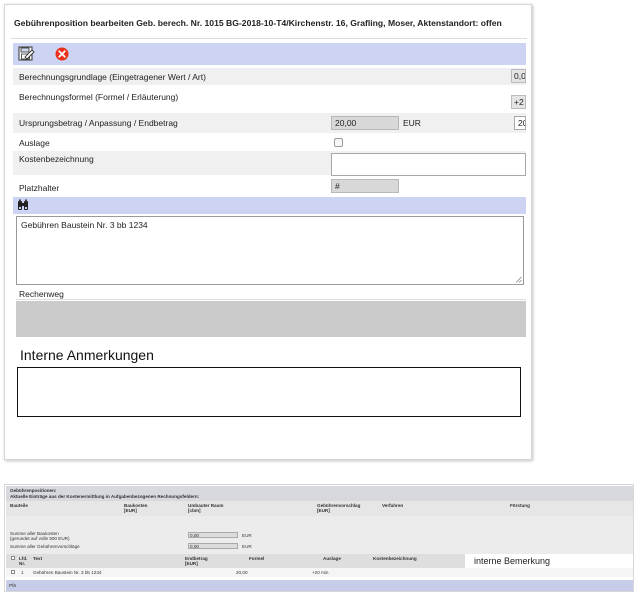  I want to click on auslage-row: Auslage, so click(269, 142).